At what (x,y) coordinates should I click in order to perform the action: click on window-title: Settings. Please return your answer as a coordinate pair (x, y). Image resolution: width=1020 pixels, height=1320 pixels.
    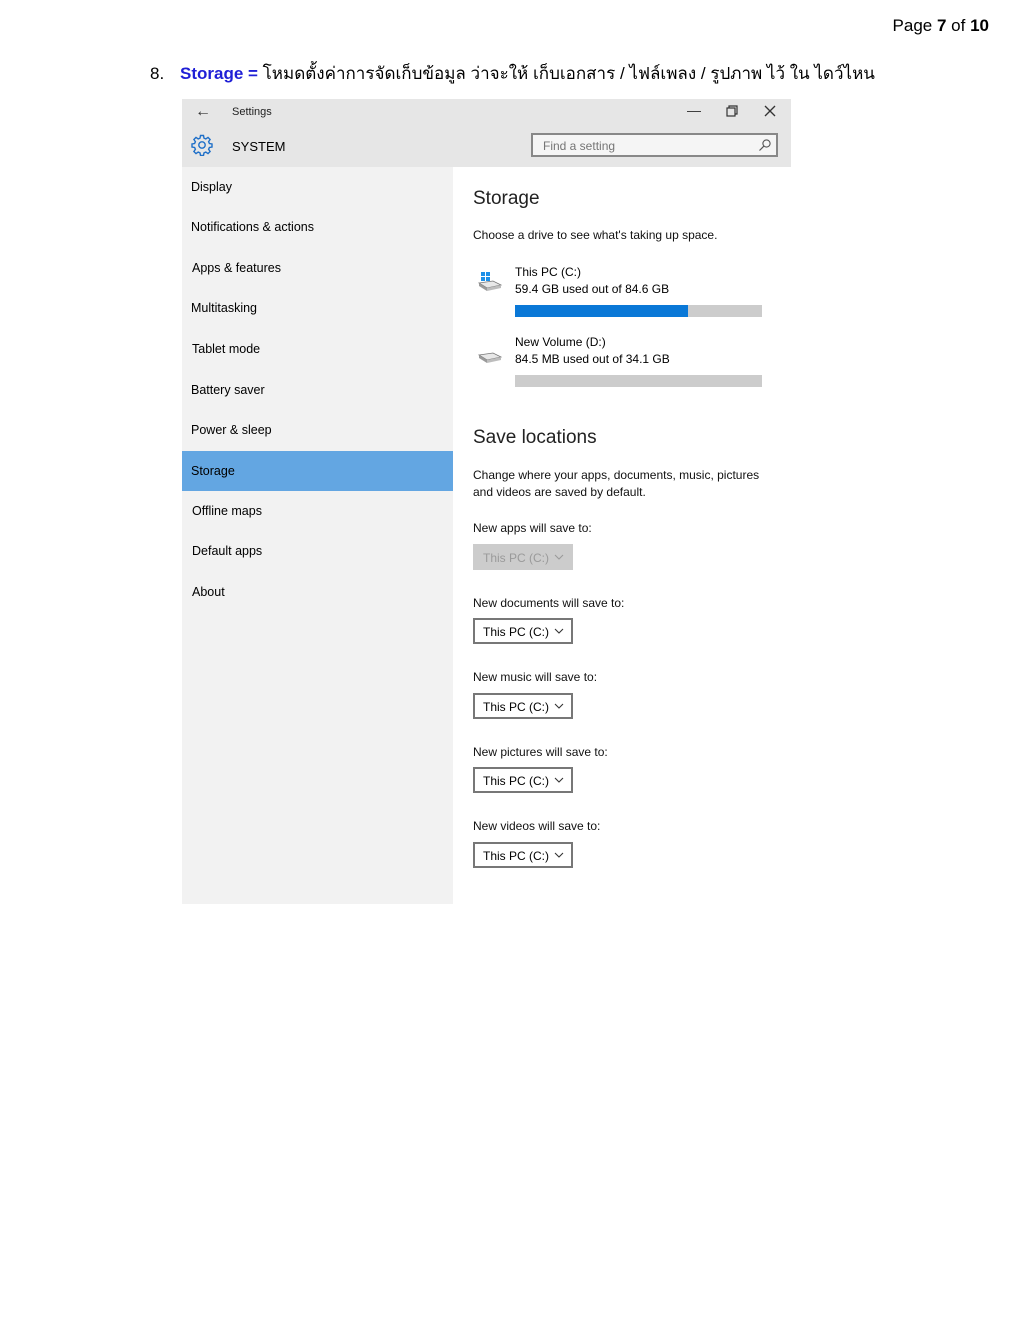
    Looking at the image, I should click on (252, 112).